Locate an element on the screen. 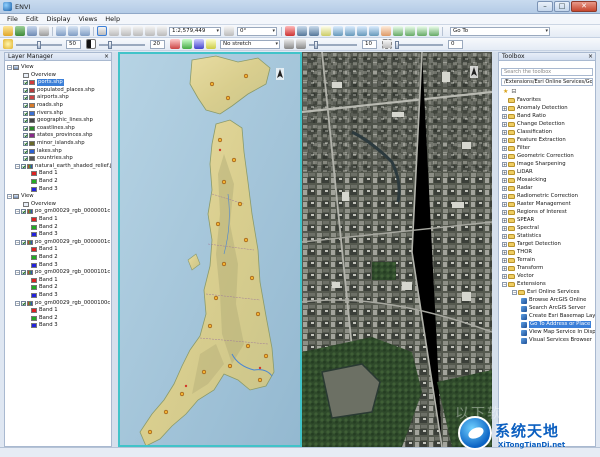  layer-item: states_provinces.shp is located at coordinates (58, 135).